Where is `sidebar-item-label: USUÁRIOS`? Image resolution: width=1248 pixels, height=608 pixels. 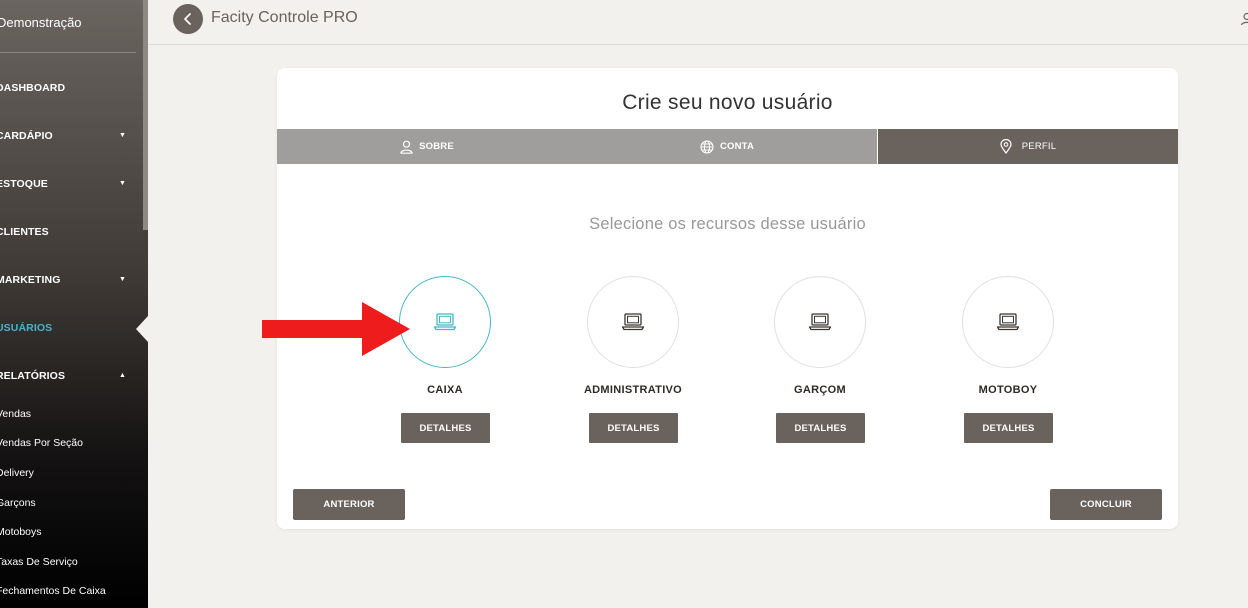 sidebar-item-label: USUÁRIOS is located at coordinates (26, 328).